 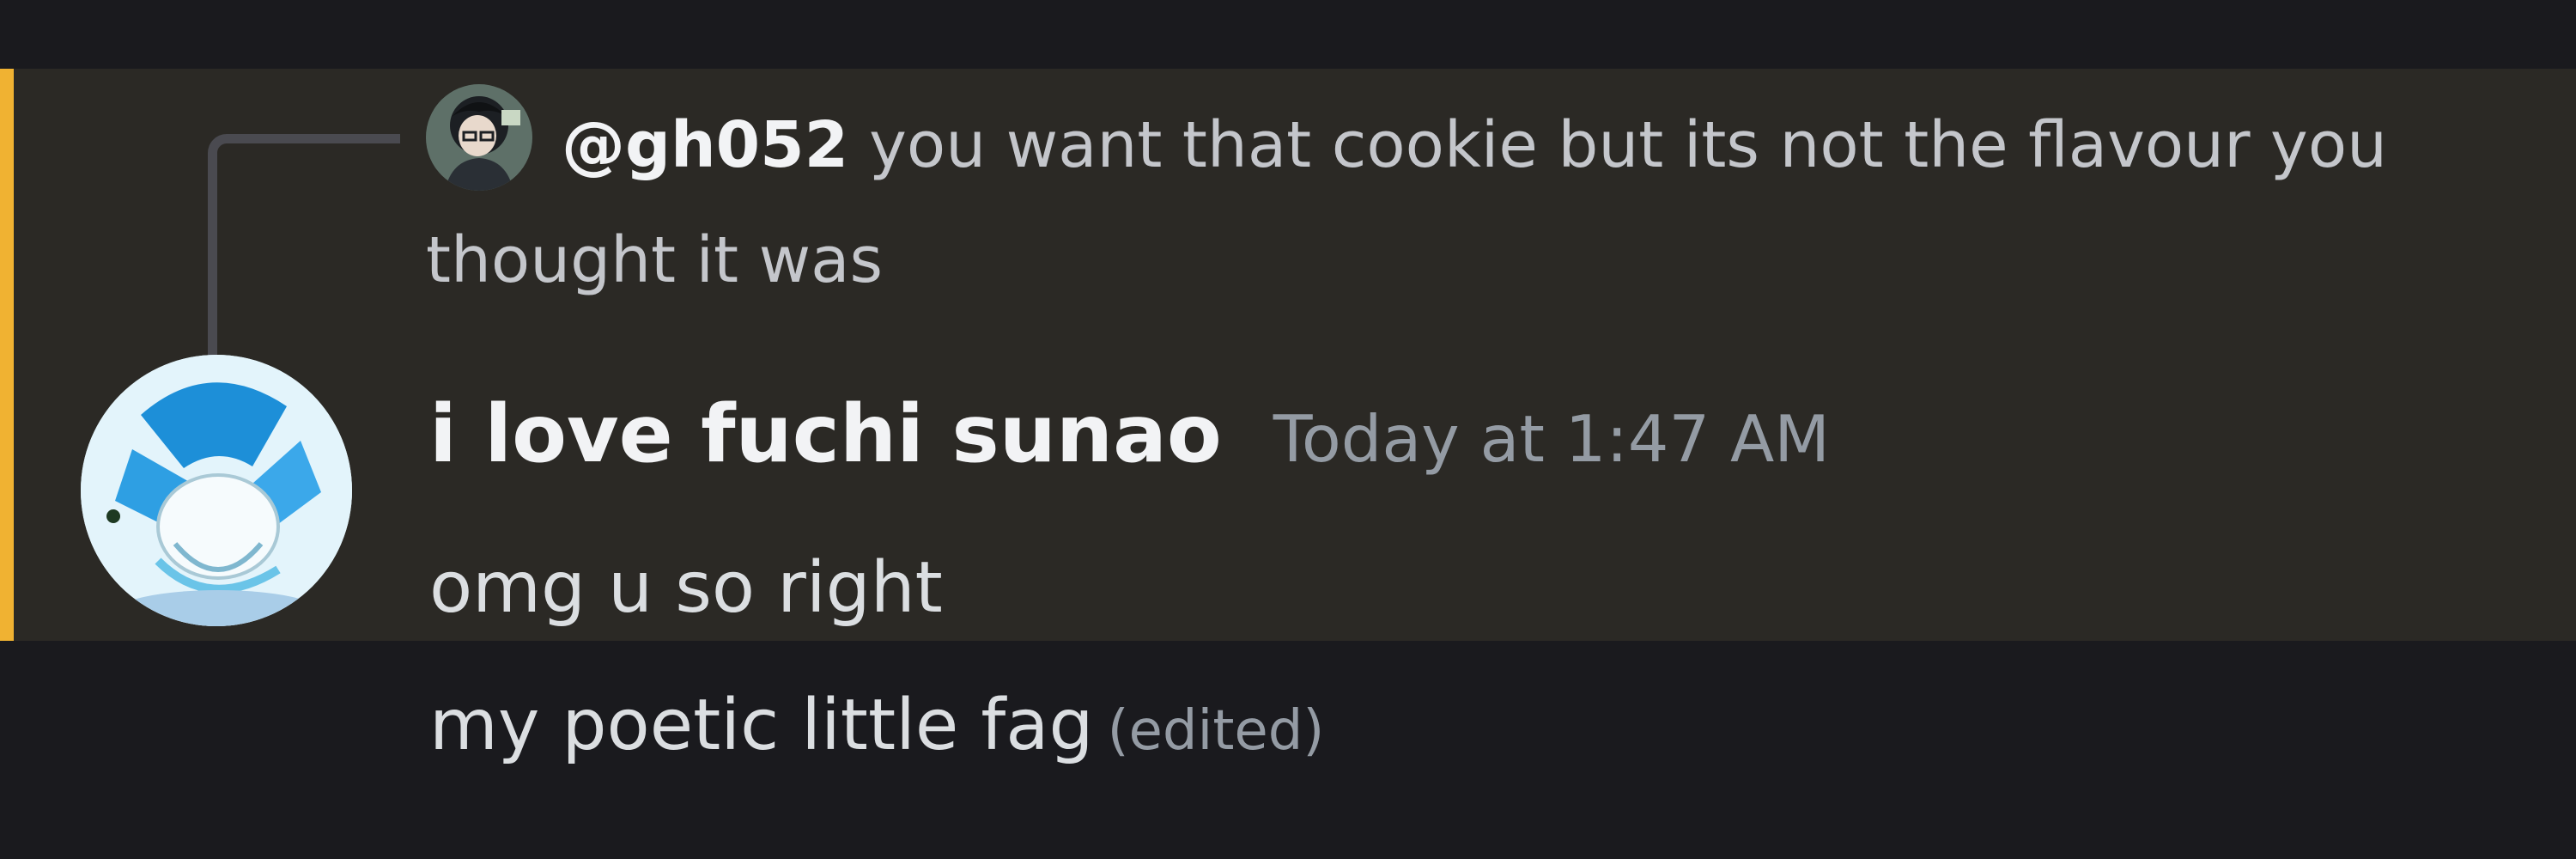 I want to click on message-author-avatar, so click(x=217, y=490).